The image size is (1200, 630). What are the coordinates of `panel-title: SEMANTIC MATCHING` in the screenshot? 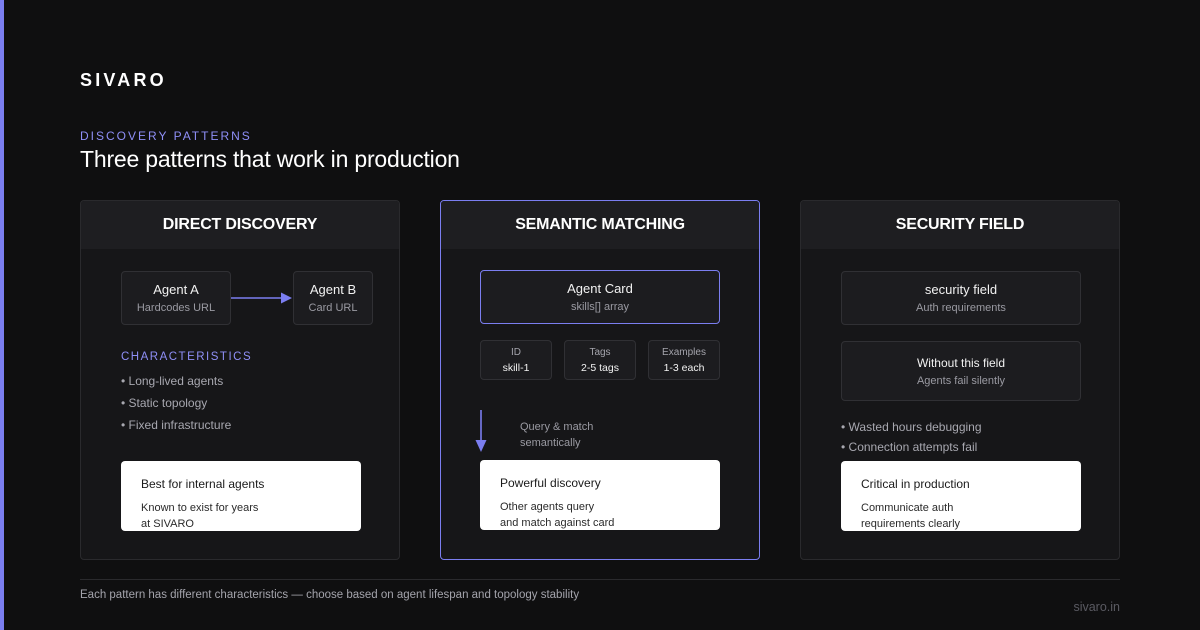 It's located at (600, 225).